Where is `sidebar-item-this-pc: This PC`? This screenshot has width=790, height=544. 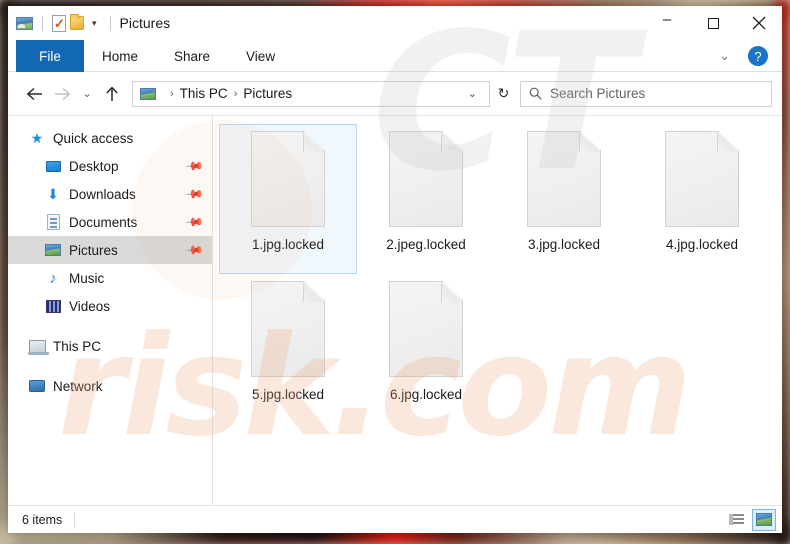 sidebar-item-this-pc: This PC is located at coordinates (110, 346).